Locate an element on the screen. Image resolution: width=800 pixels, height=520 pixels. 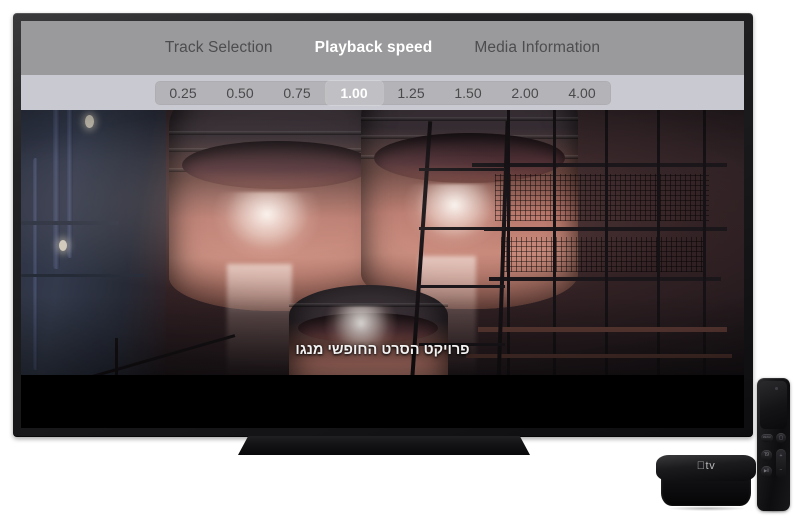
tv-home-button: ▢ is located at coordinates (781, 438).